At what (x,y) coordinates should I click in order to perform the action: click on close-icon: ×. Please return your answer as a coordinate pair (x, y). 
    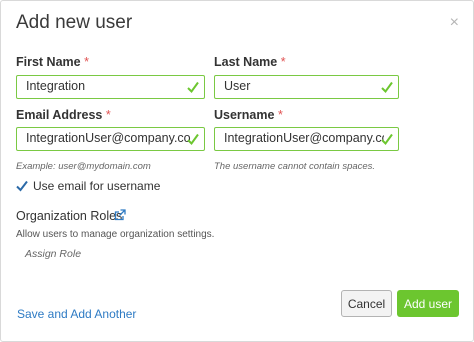
    Looking at the image, I should click on (454, 23).